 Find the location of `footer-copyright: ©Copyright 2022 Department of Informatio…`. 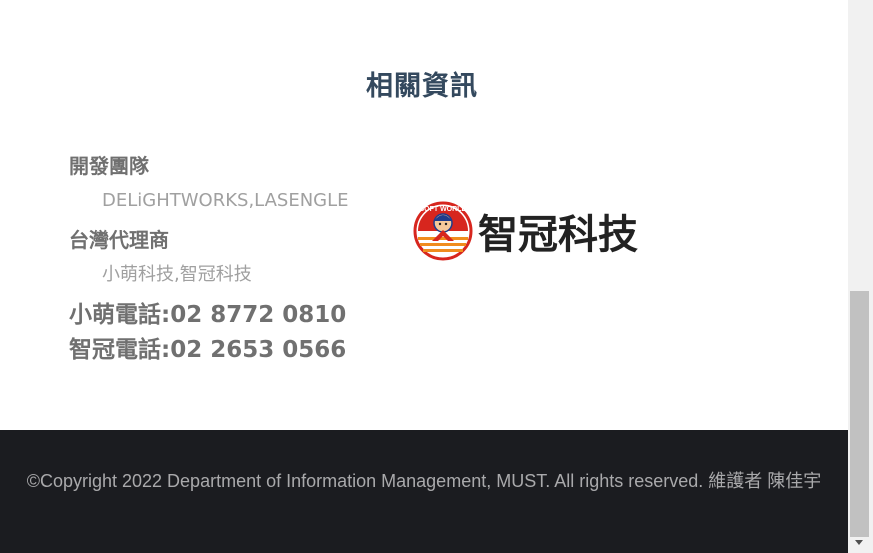

footer-copyright: ©Copyright 2022 Department of Informatio… is located at coordinates (424, 481).